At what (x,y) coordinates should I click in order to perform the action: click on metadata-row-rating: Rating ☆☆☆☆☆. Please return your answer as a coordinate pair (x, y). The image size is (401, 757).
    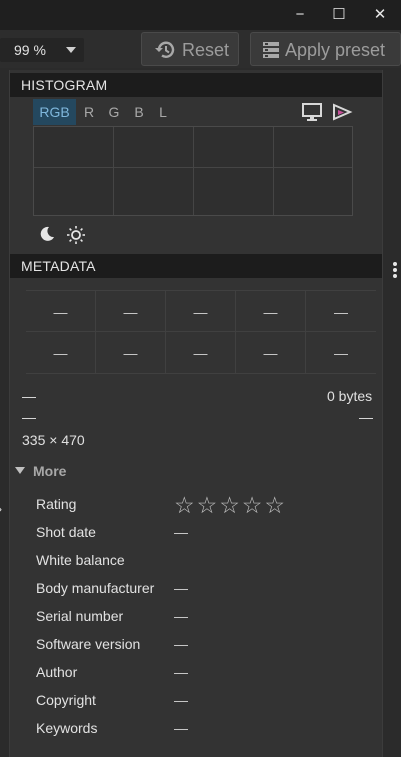
    Looking at the image, I should click on (206, 505).